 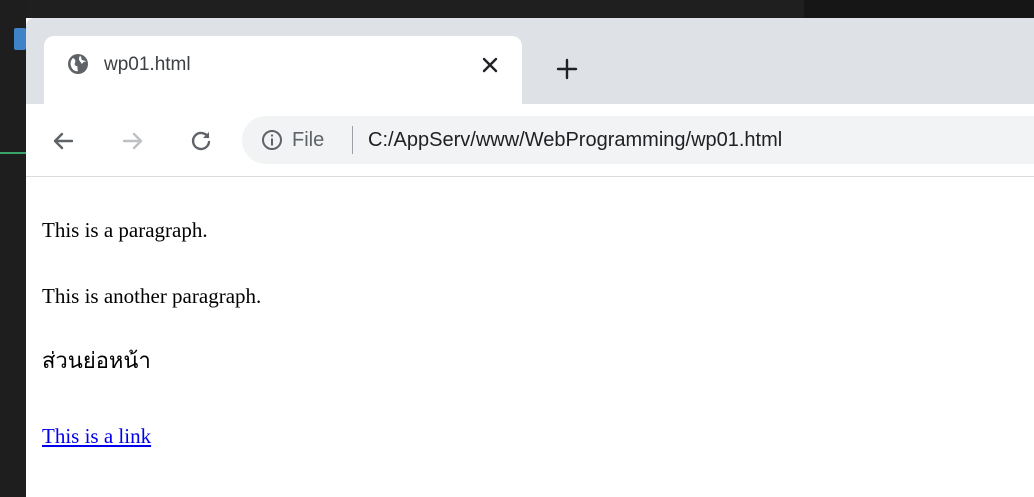 I want to click on arrow-left-icon, so click(x=63, y=141).